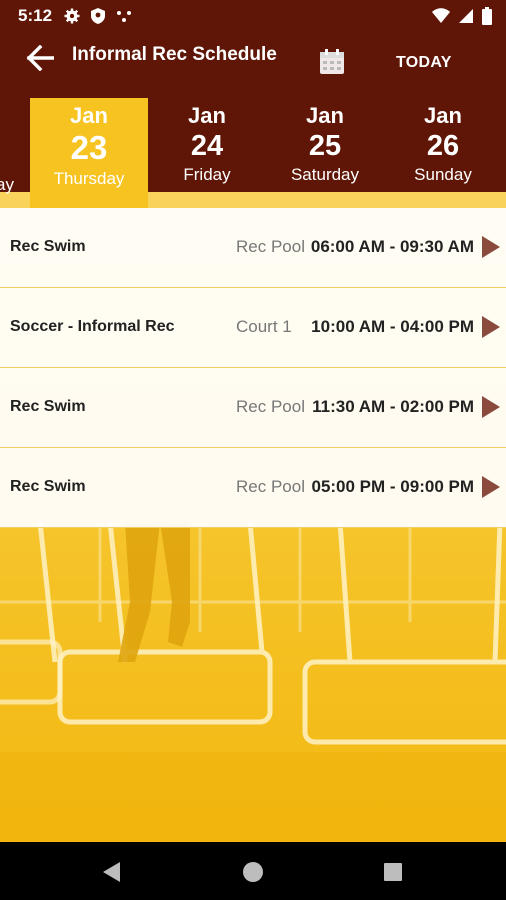  I want to click on day-tab: Jan 25 Saturday, so click(325, 145).